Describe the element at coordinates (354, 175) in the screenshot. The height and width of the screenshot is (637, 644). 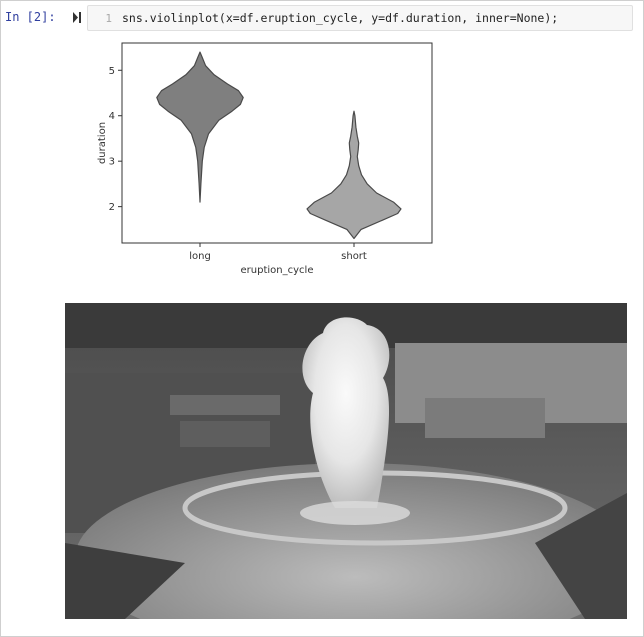
I see `violin-short` at that location.